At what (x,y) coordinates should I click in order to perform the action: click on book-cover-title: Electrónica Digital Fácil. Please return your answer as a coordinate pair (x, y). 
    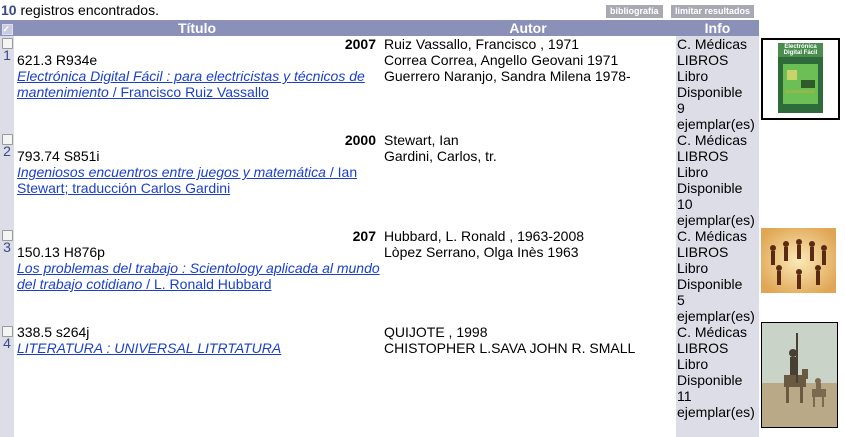
    Looking at the image, I should click on (800, 50).